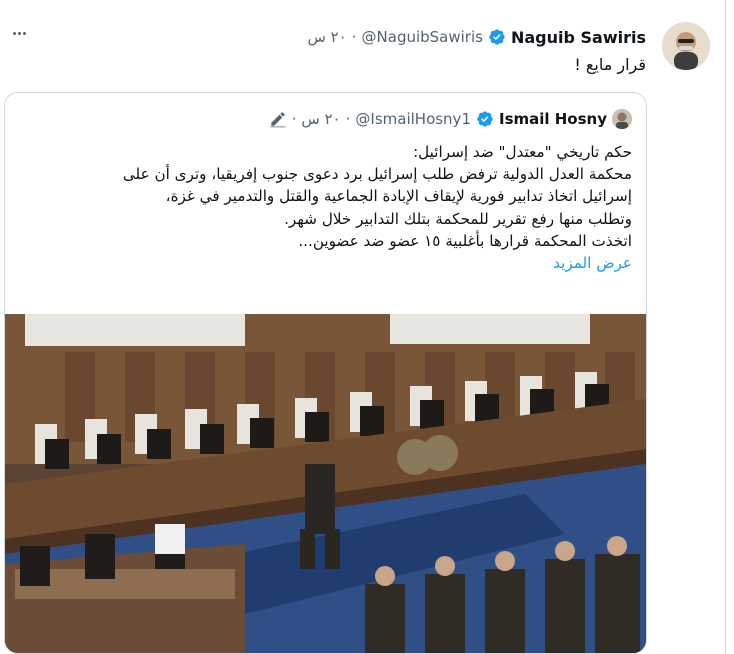  What do you see at coordinates (553, 119) in the screenshot?
I see `quoted-author-name: Ismail Hosny` at bounding box center [553, 119].